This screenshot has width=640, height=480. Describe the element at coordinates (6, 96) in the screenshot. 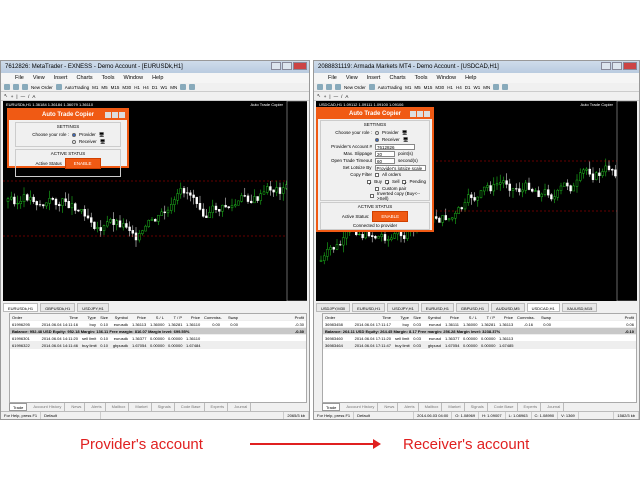

I see `cursor-icon: ↖` at that location.